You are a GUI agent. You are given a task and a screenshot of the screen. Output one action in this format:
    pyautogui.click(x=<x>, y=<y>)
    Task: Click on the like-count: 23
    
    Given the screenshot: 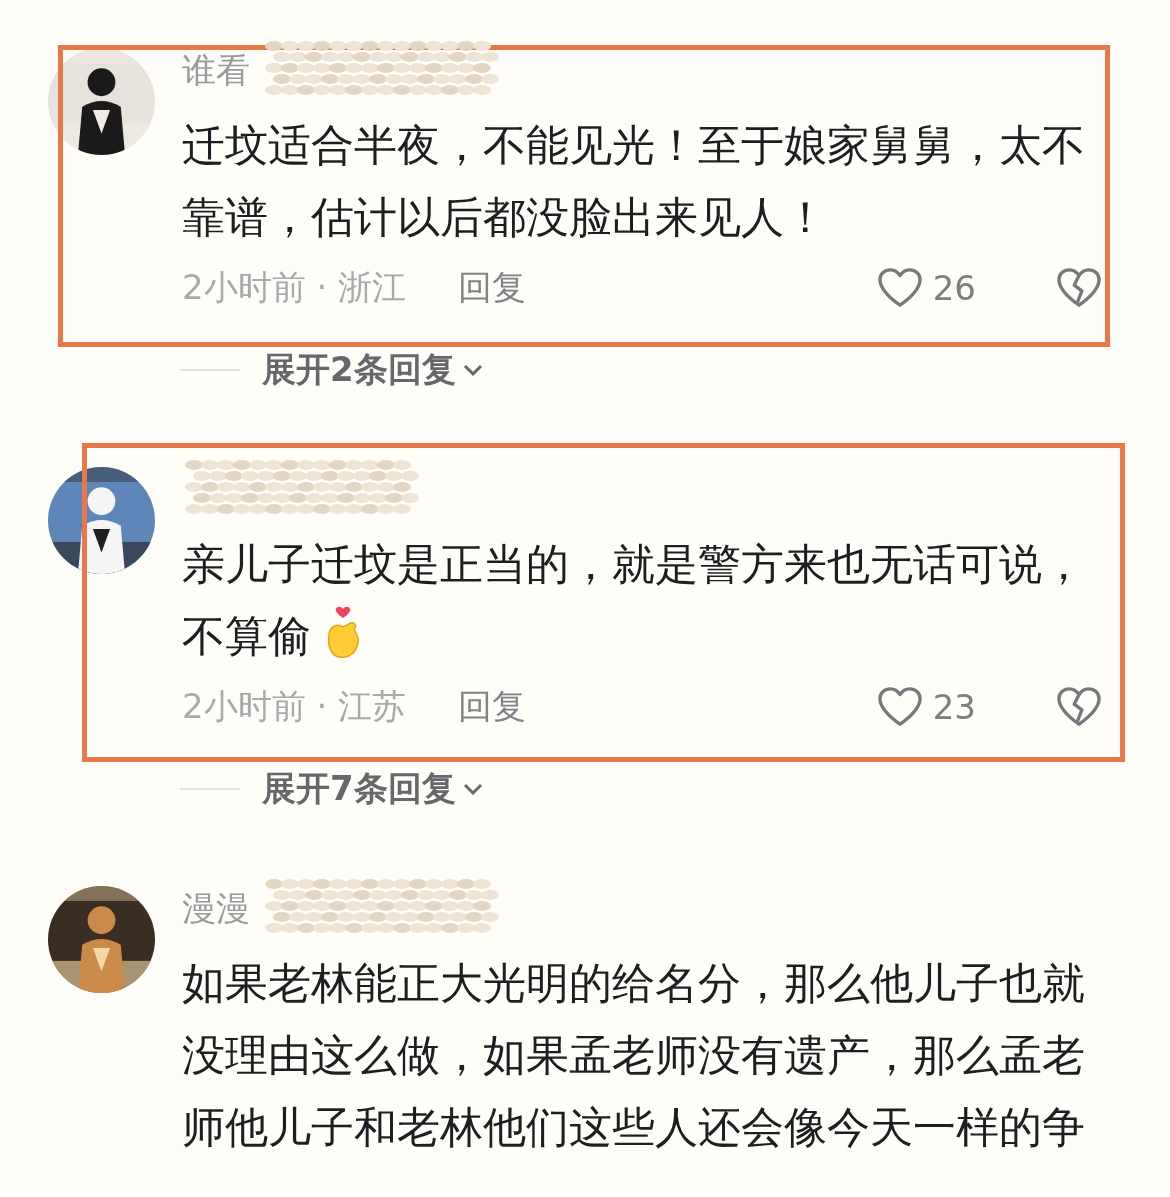 What is the action you would take?
    pyautogui.click(x=954, y=707)
    